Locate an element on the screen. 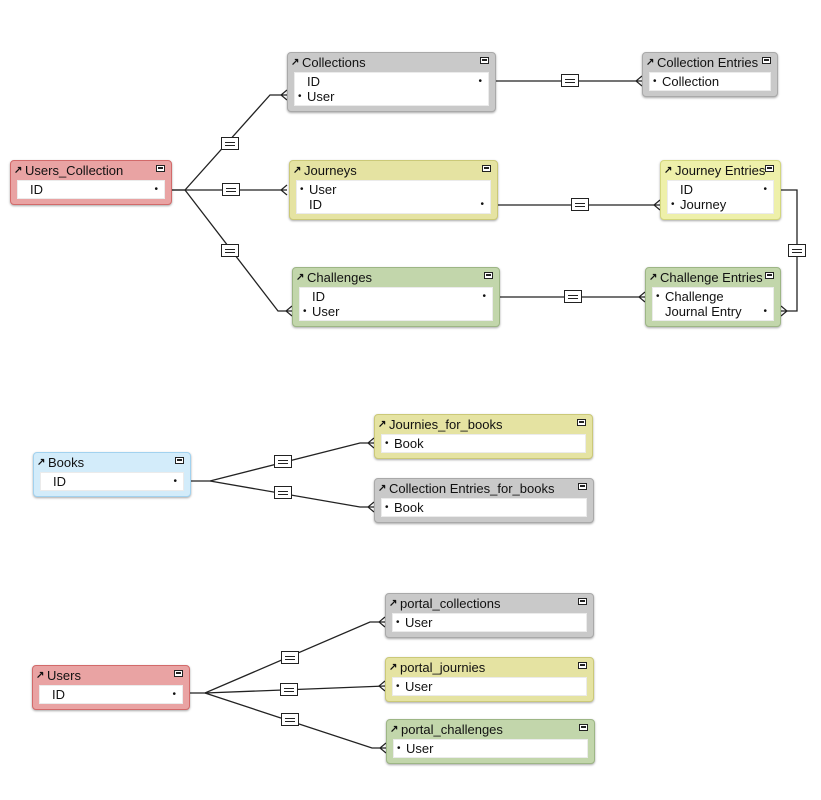 This screenshot has width=821, height=800. field-list: • User is located at coordinates (489, 622).